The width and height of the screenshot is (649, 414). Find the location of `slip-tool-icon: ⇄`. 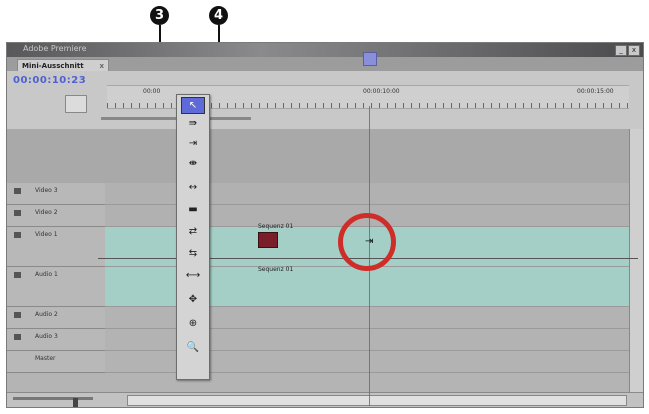

slip-tool-icon: ⇄ is located at coordinates (193, 231).